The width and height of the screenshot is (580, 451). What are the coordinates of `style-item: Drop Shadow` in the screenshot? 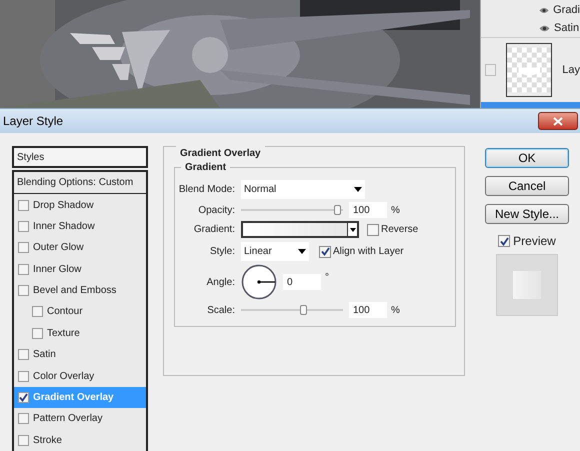 It's located at (80, 205).